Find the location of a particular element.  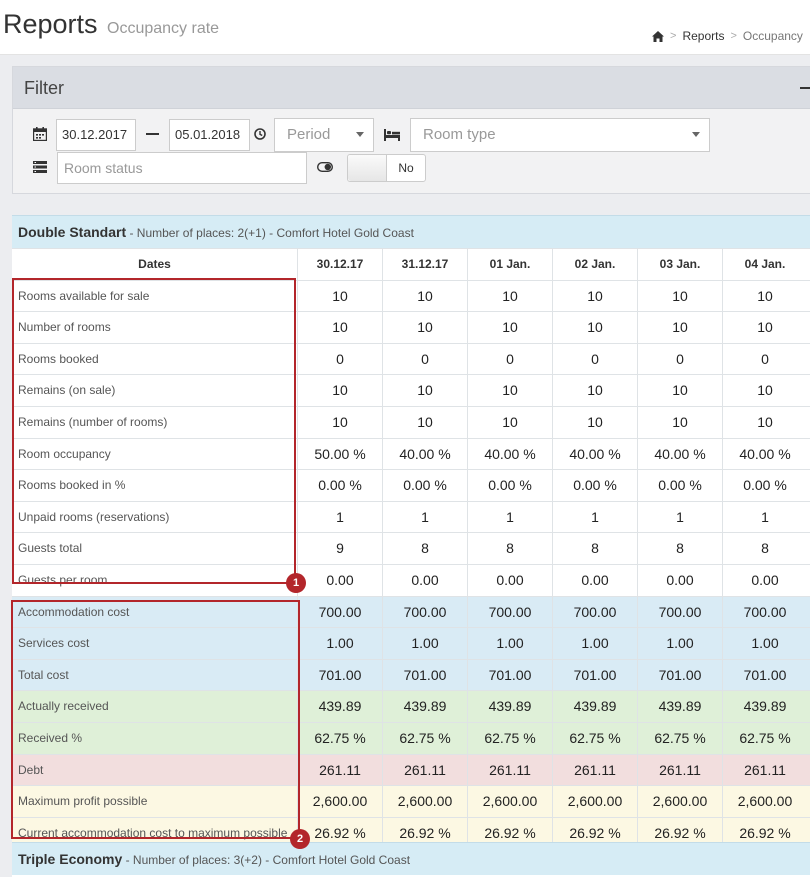

room-type-select: Room type is located at coordinates (560, 135).